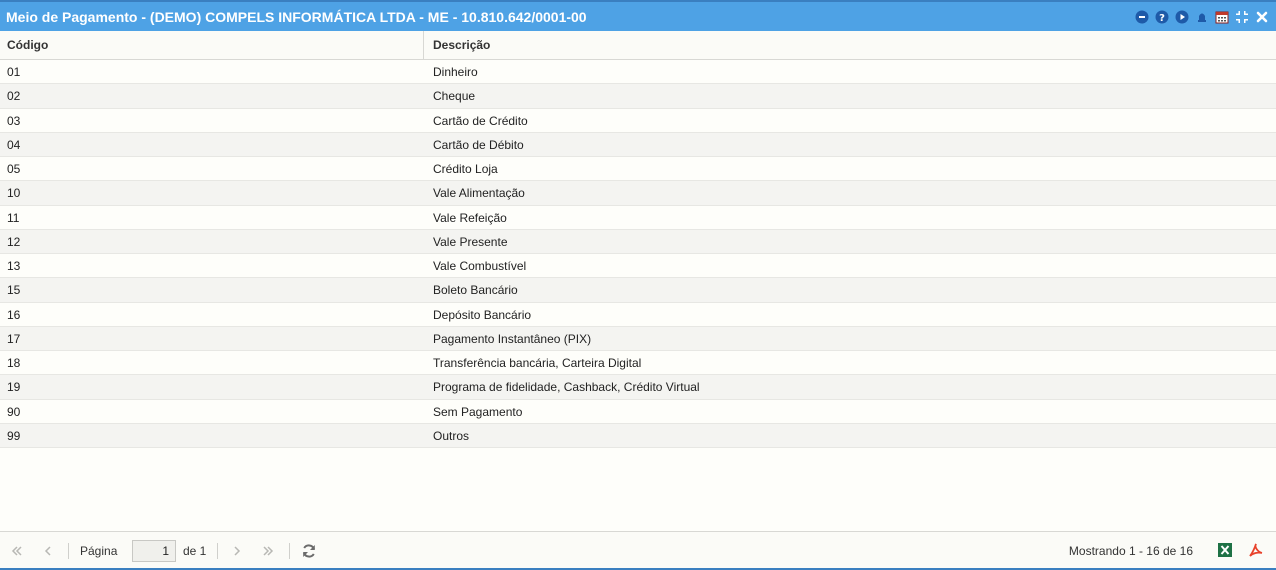  I want to click on column-header-code: Código, so click(212, 45).